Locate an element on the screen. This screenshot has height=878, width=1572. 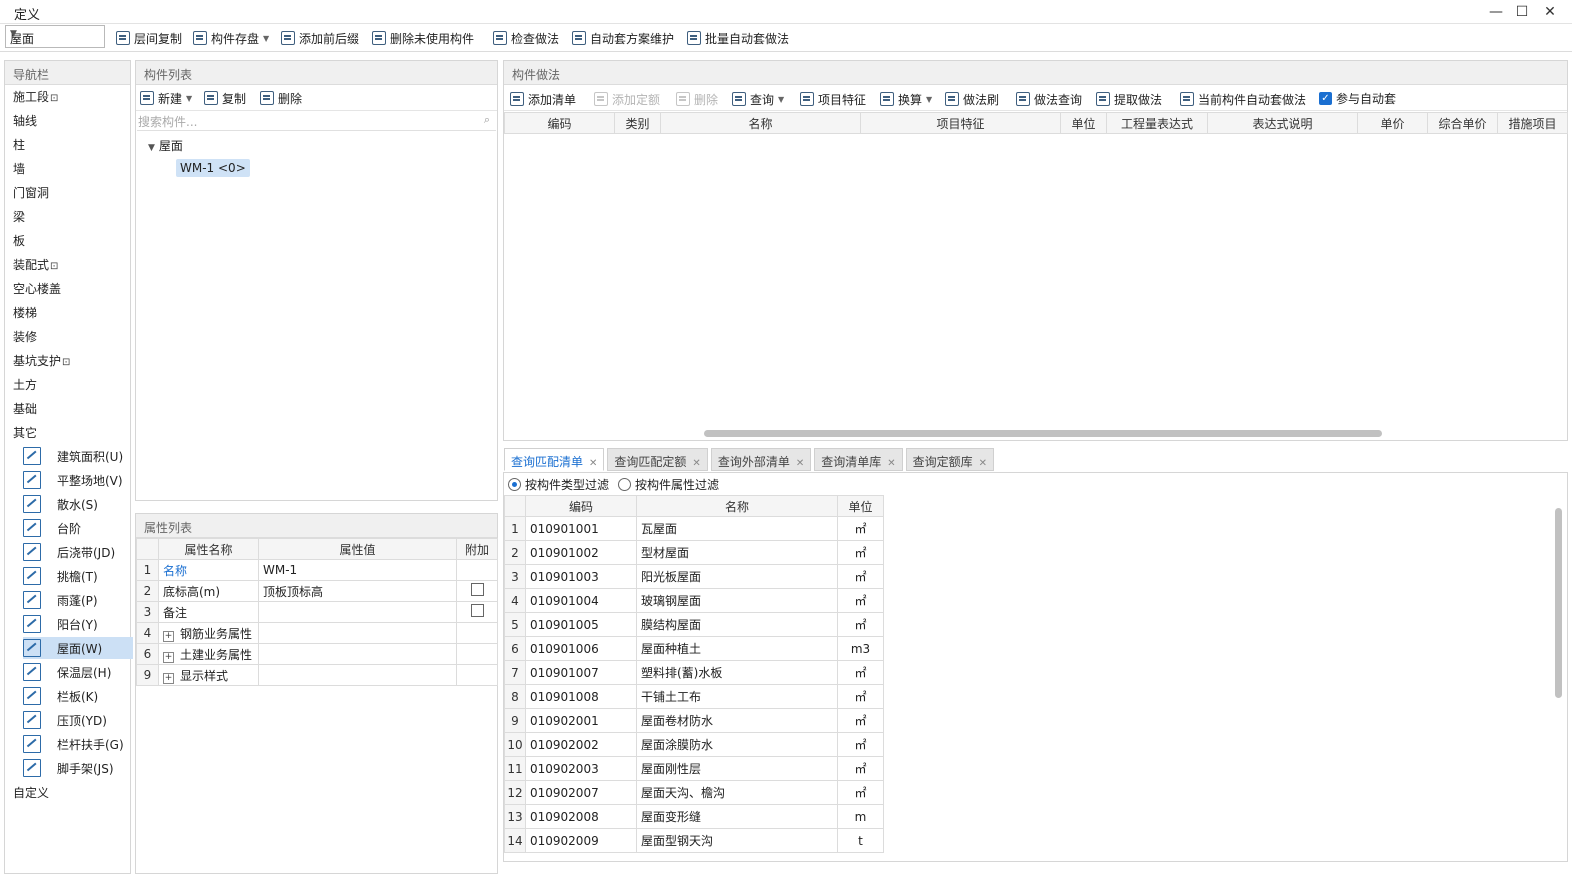
nav-sub-item: 脚手架(JS) is located at coordinates (78, 768).